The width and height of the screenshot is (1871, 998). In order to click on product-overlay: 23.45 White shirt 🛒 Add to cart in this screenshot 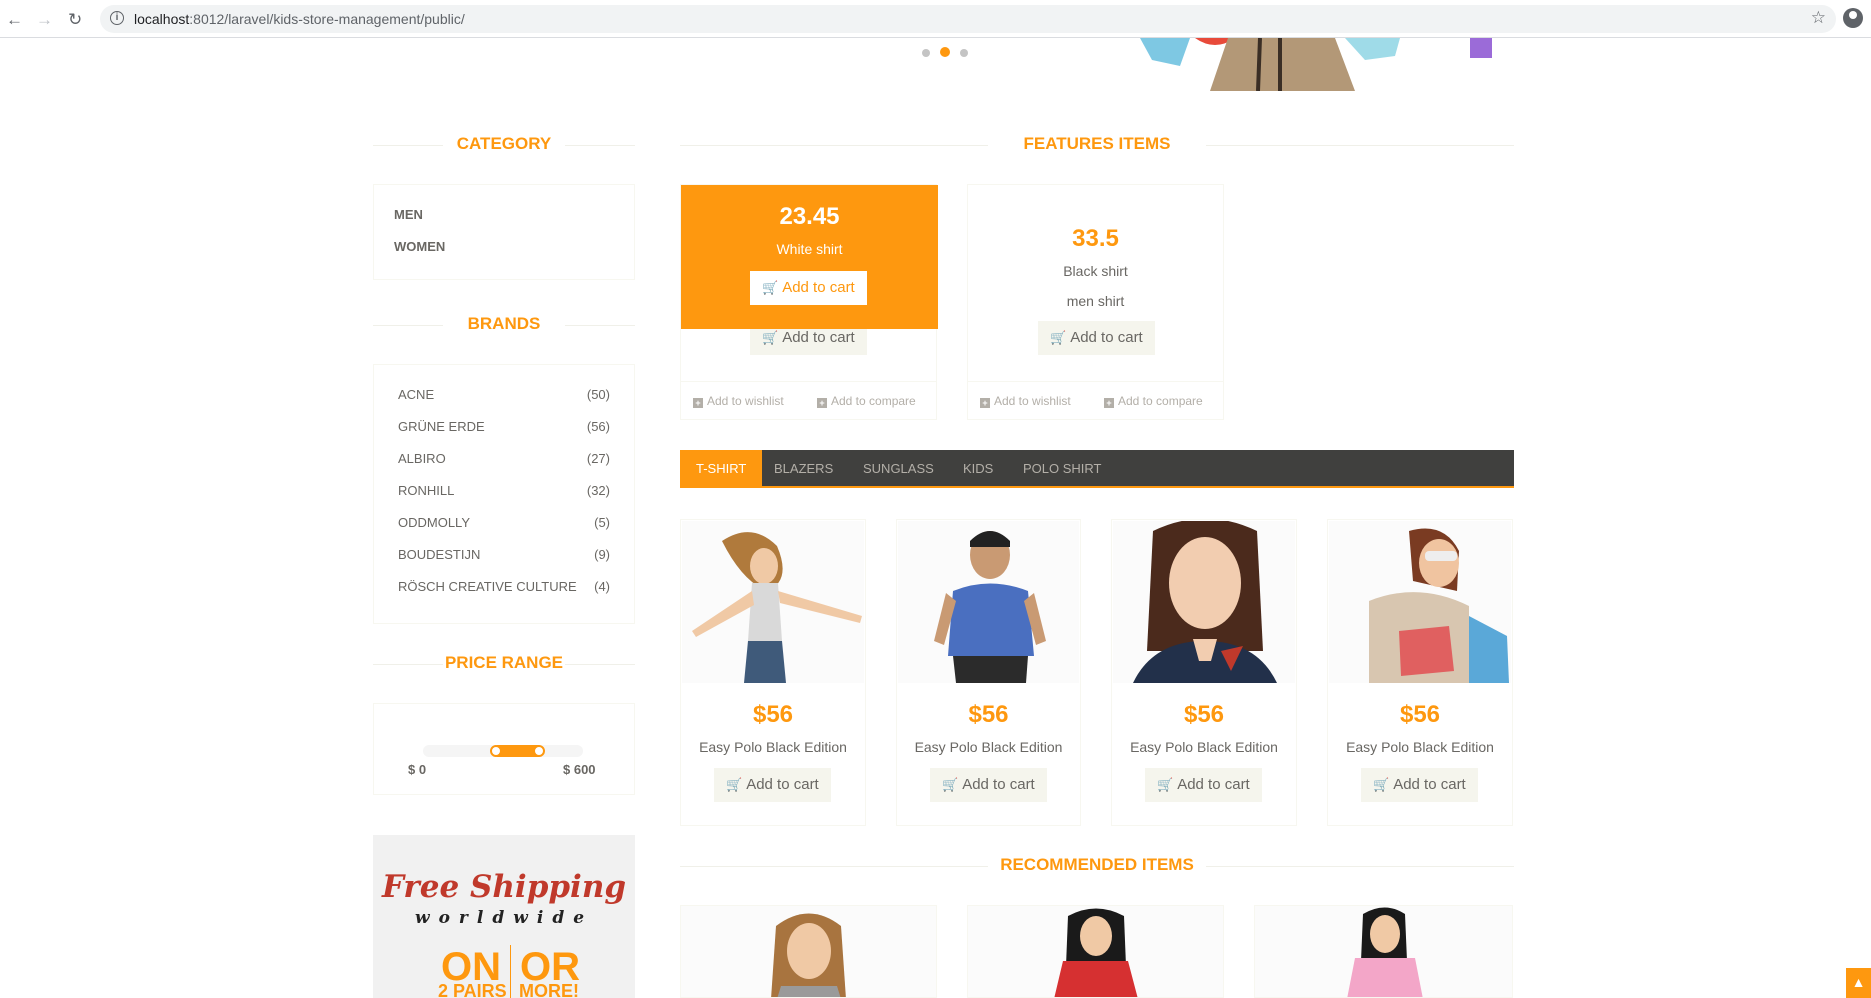, I will do `click(809, 257)`.